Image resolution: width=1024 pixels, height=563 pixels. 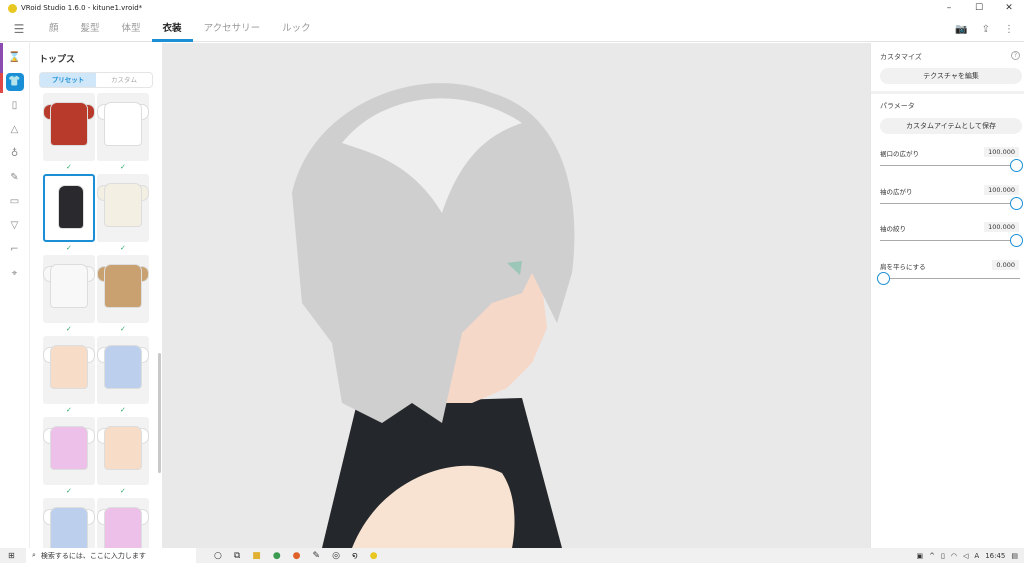 I want to click on underwear-icon: ▽, so click(x=15, y=226).